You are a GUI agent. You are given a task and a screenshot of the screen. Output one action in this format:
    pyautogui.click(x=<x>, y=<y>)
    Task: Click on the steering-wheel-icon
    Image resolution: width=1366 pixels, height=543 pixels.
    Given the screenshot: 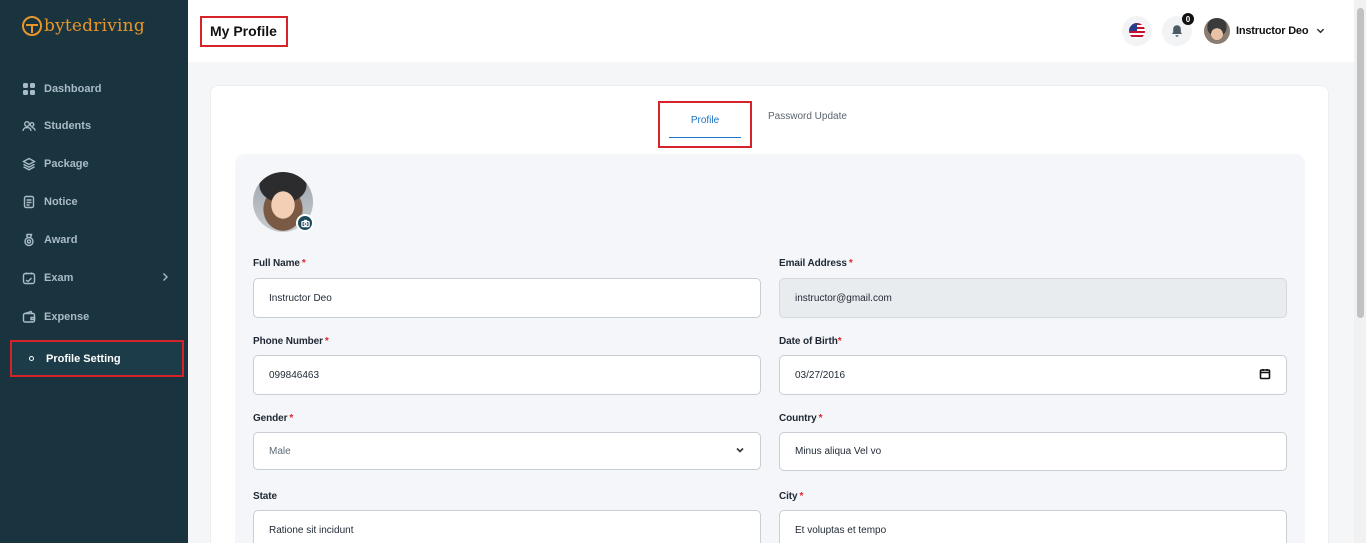 What is the action you would take?
    pyautogui.click(x=32, y=26)
    